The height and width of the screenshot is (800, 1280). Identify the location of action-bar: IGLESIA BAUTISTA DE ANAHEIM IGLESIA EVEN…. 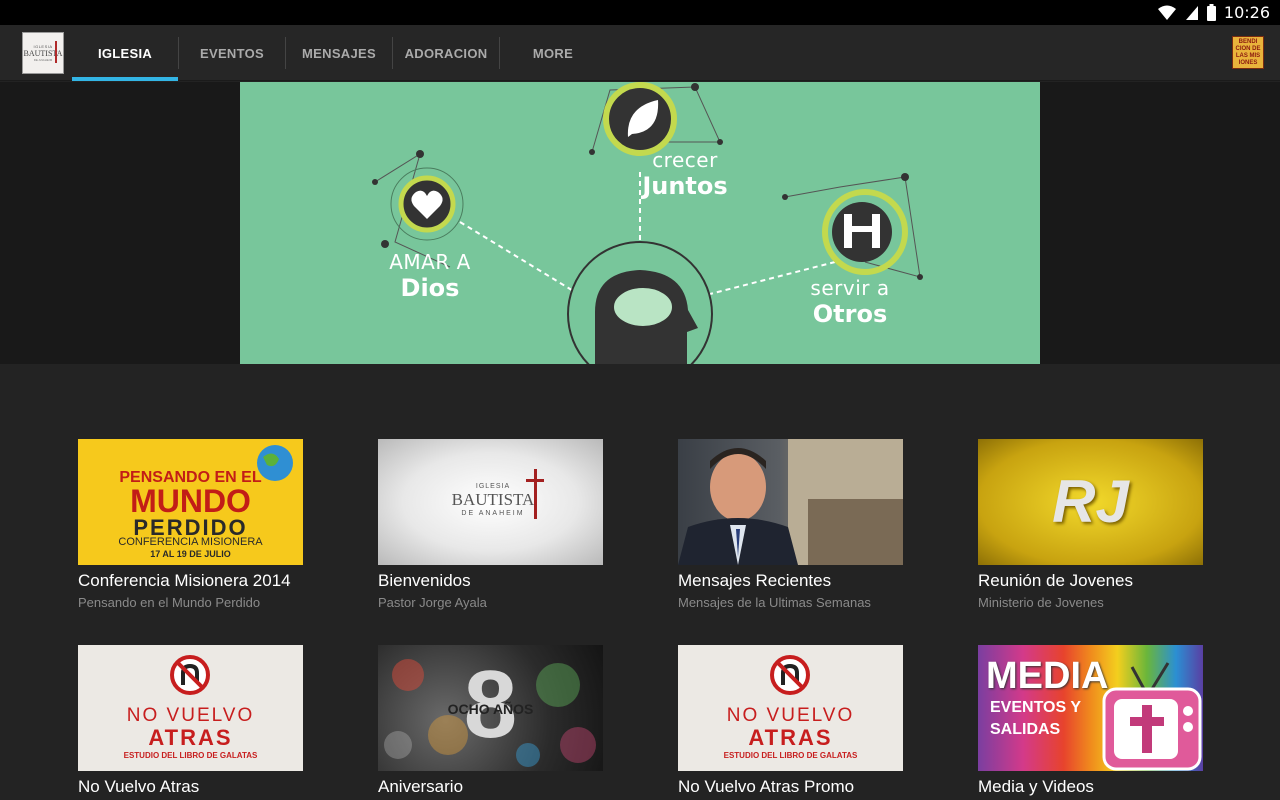
(640, 53).